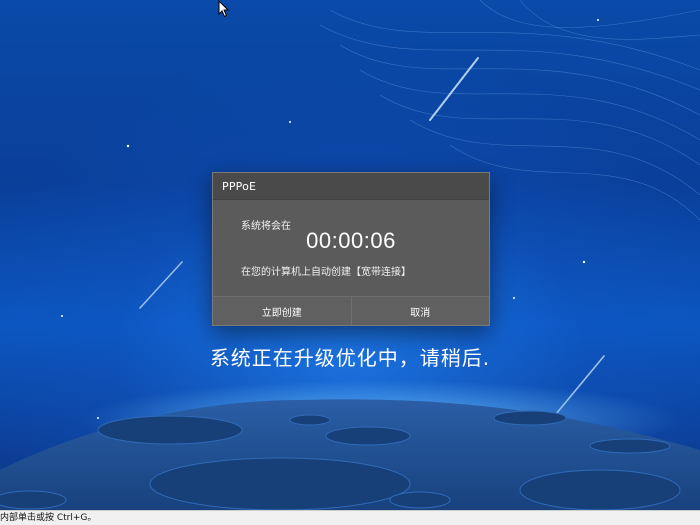 This screenshot has height=525, width=700. I want to click on countdown-timer: 00:00:06, so click(351, 240).